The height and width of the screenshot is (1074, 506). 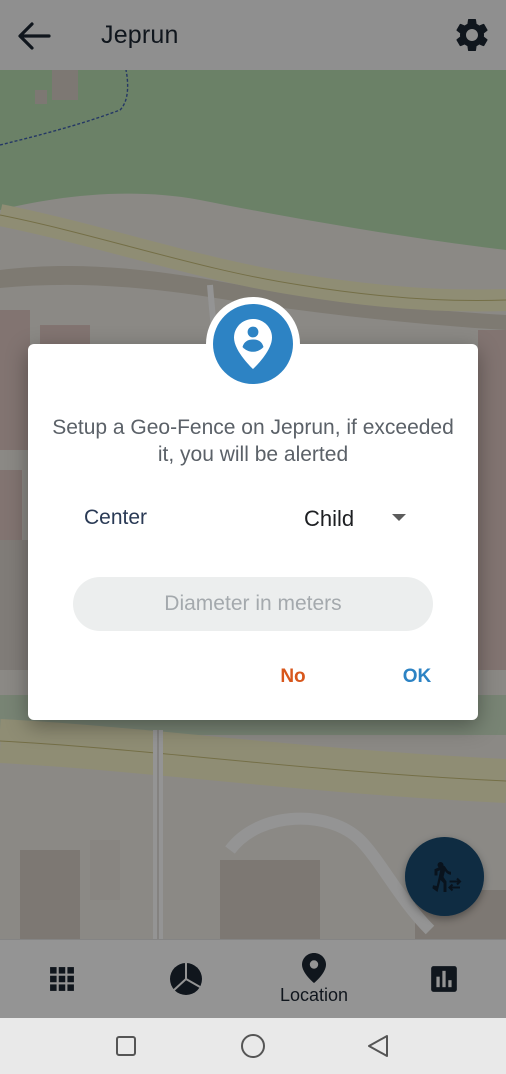 I want to click on center-label: Center, so click(x=116, y=517).